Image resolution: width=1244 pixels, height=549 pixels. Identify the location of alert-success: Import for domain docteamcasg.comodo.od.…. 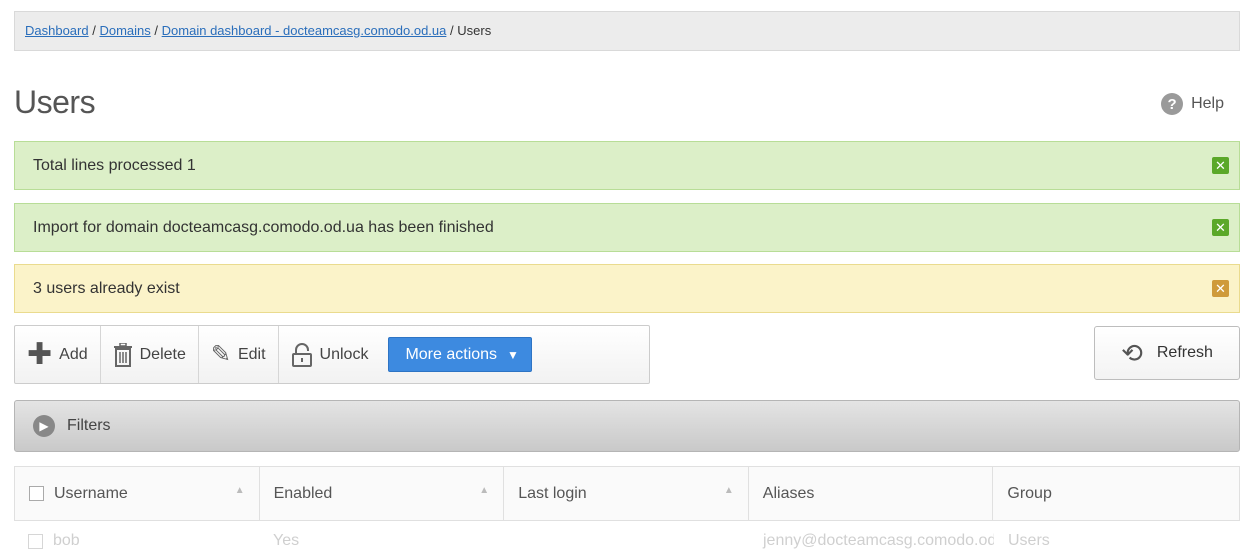
(627, 227).